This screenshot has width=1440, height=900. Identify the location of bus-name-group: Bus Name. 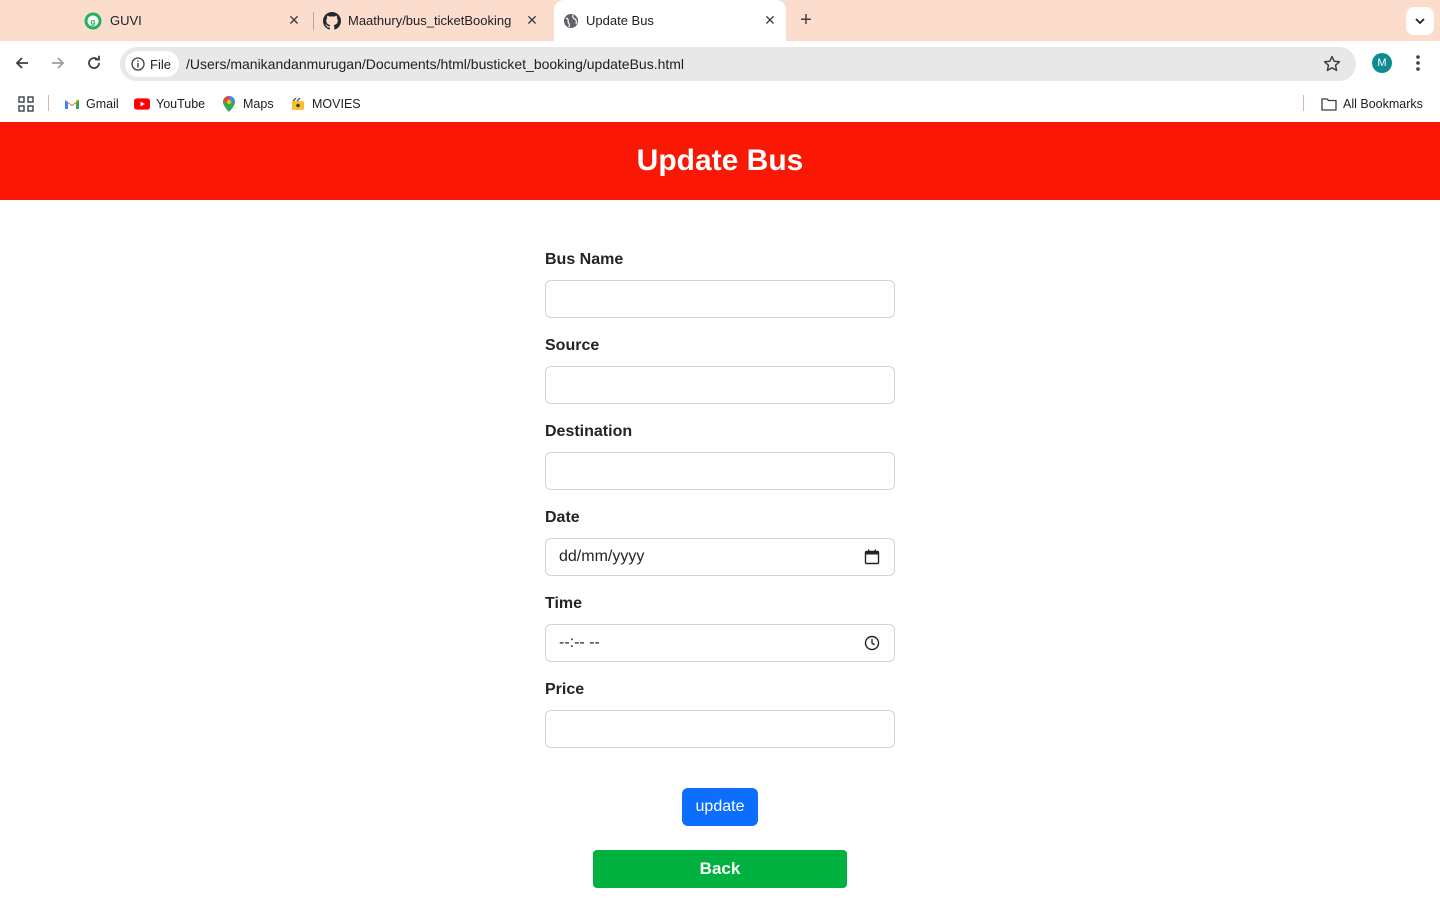
(720, 291).